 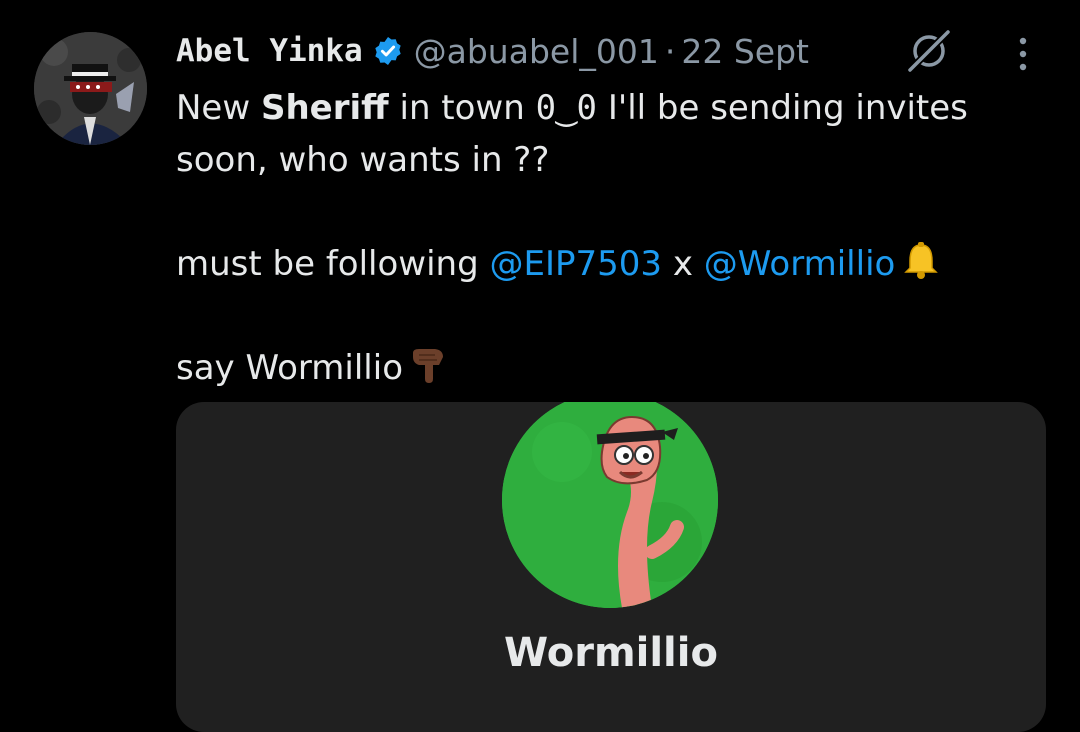 What do you see at coordinates (610, 505) in the screenshot?
I see `card-avatar` at bounding box center [610, 505].